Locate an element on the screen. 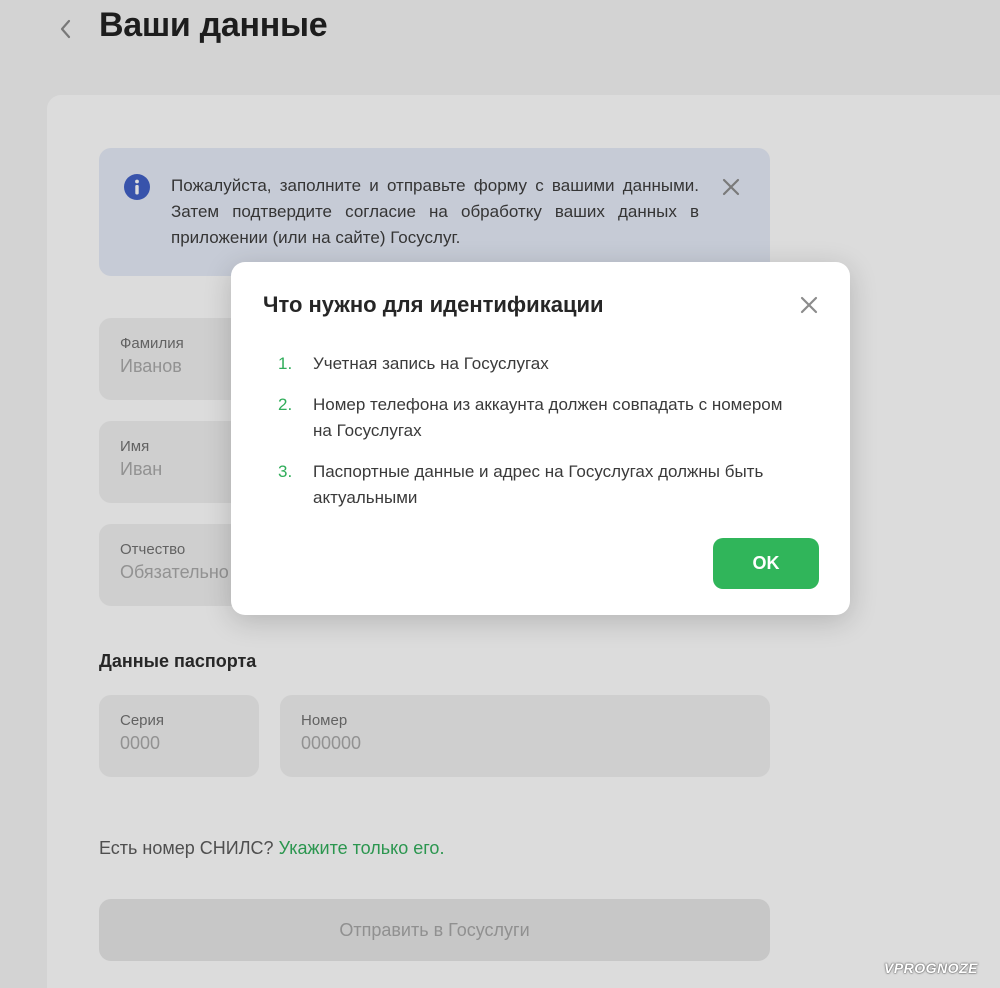 The height and width of the screenshot is (988, 1000). step-number: 3. is located at coordinates (285, 471).